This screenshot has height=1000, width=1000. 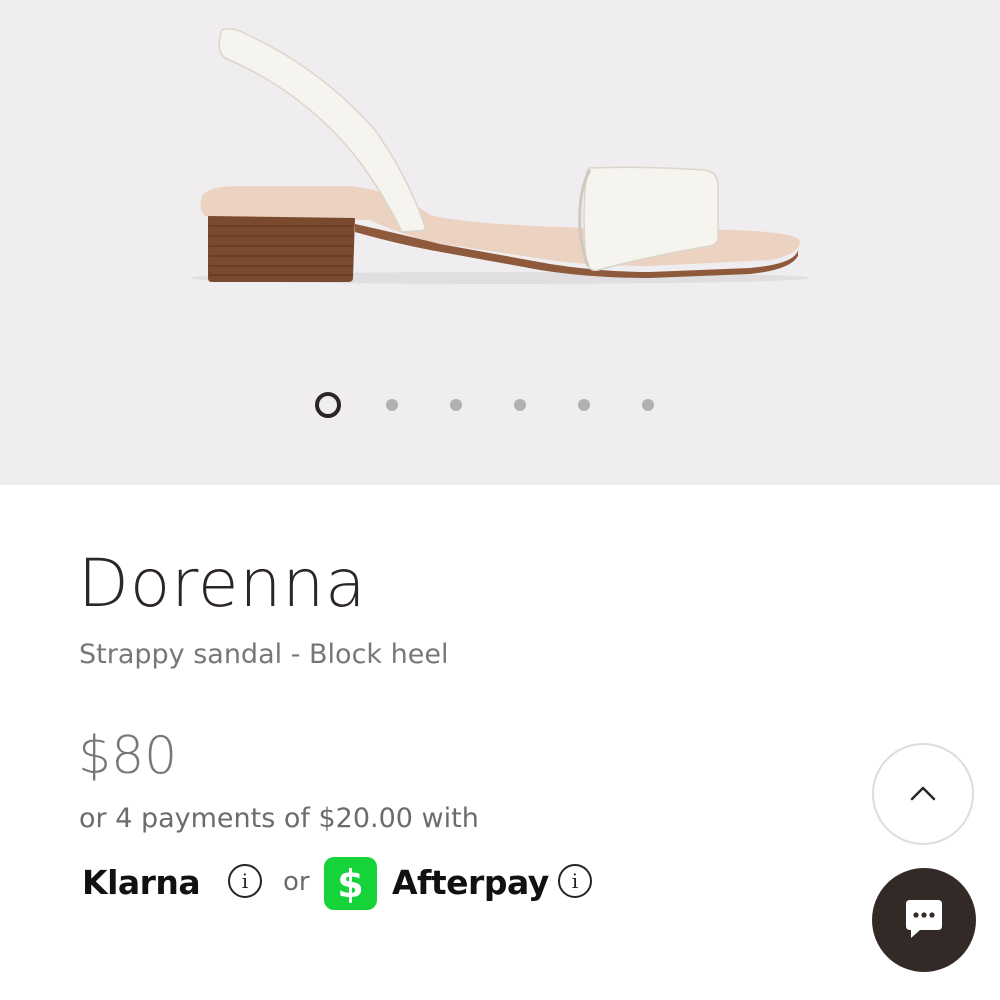 I want to click on scroll-to-top-button, so click(x=923, y=794).